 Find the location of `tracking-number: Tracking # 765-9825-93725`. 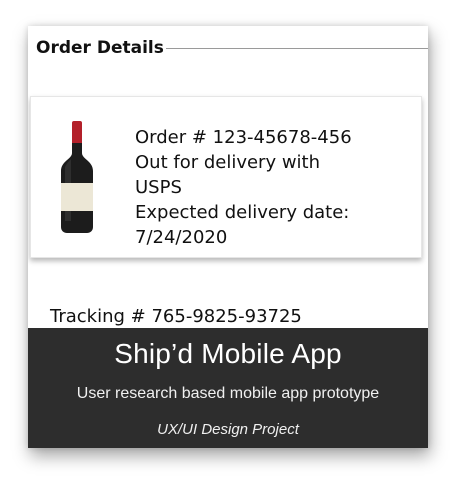

tracking-number: Tracking # 765-9825-93725 is located at coordinates (176, 316).